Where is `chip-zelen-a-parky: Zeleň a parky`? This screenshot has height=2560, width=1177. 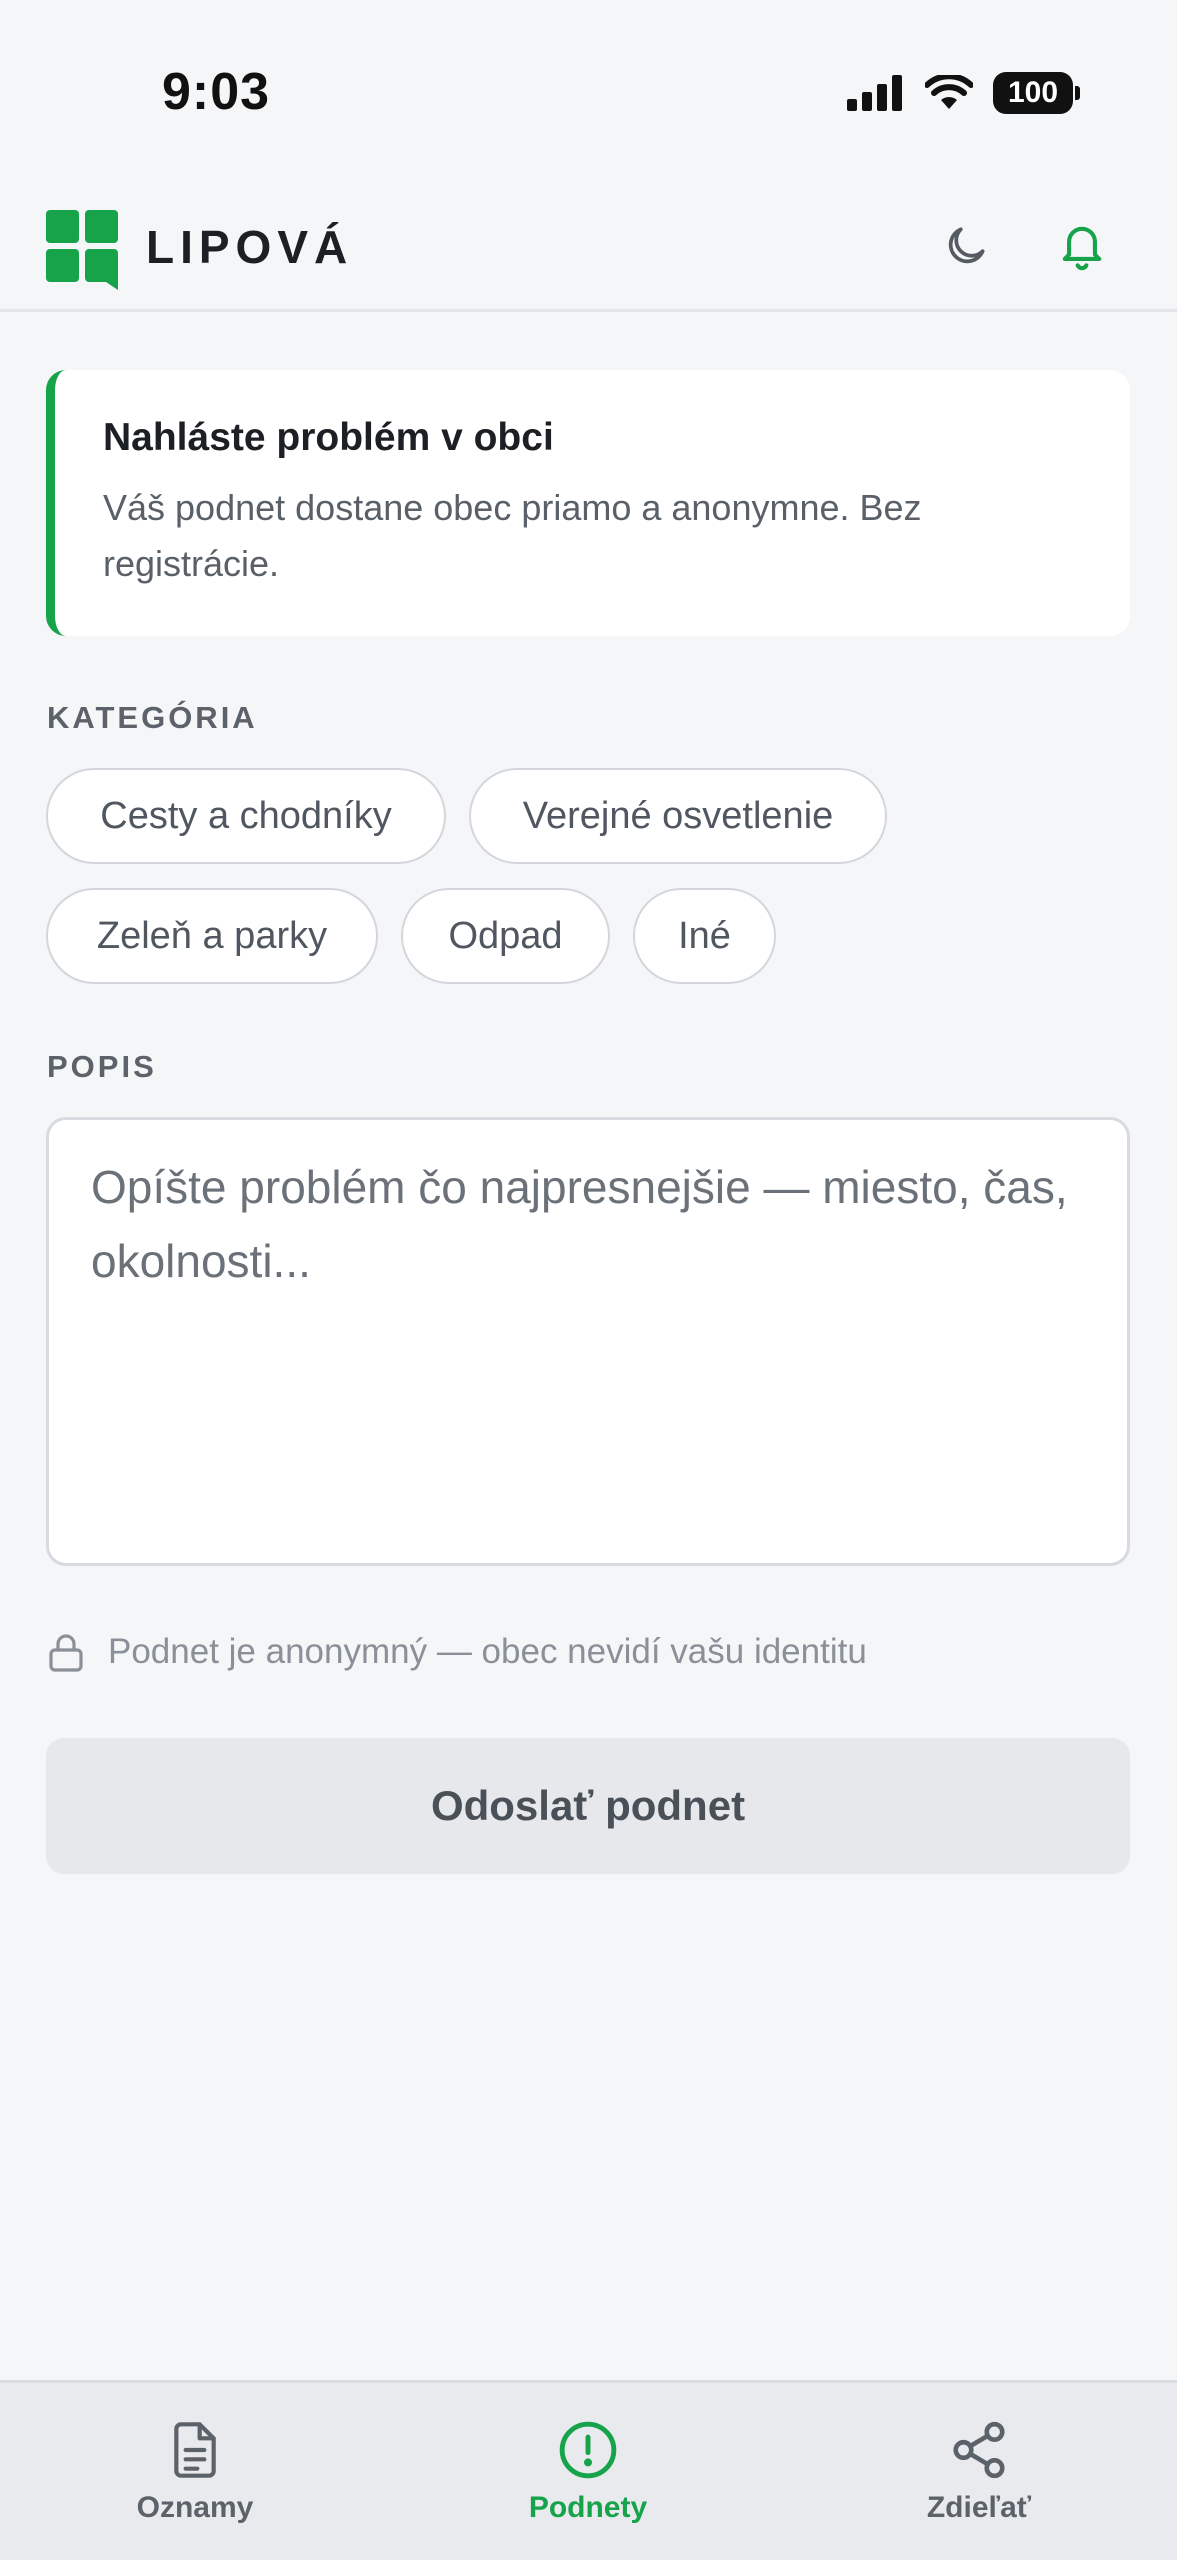
chip-zelen-a-parky: Zeleň a parky is located at coordinates (212, 936).